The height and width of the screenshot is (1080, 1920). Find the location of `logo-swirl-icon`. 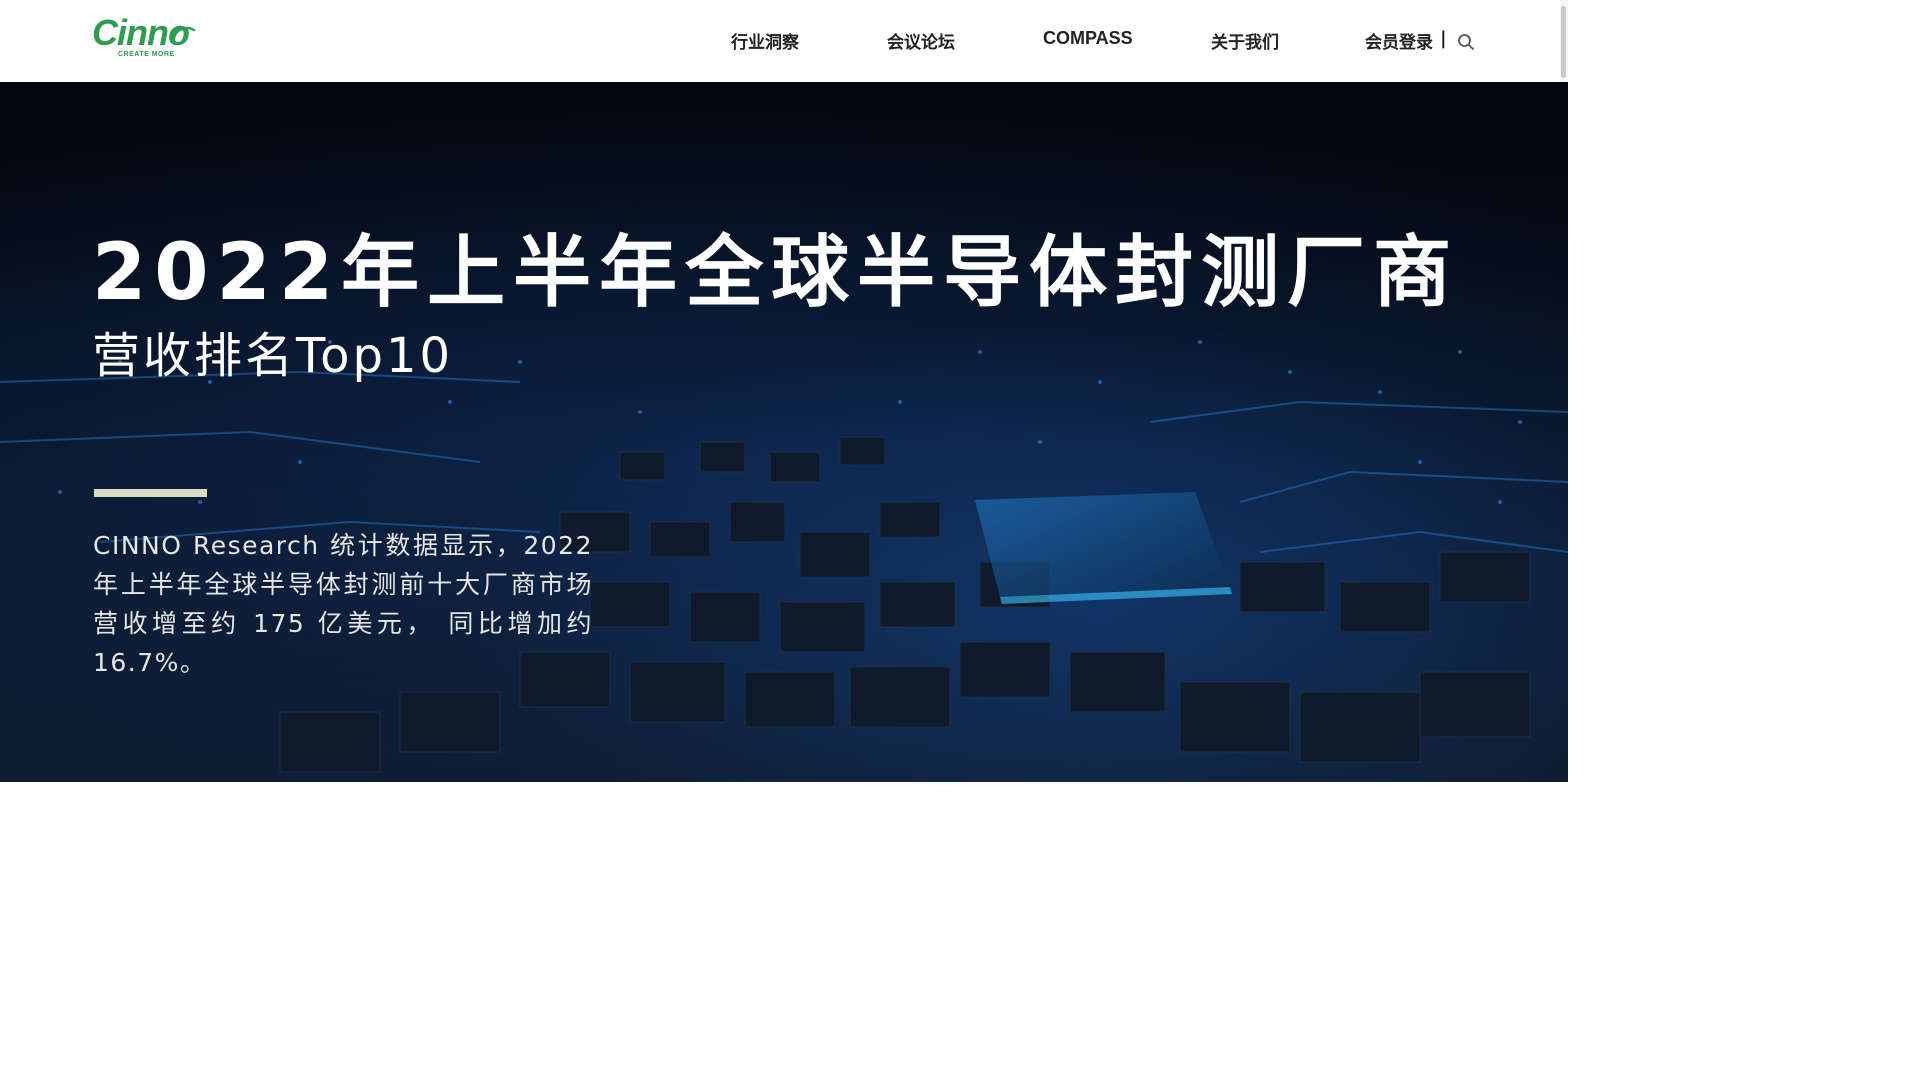

logo-swirl-icon is located at coordinates (184, 33).